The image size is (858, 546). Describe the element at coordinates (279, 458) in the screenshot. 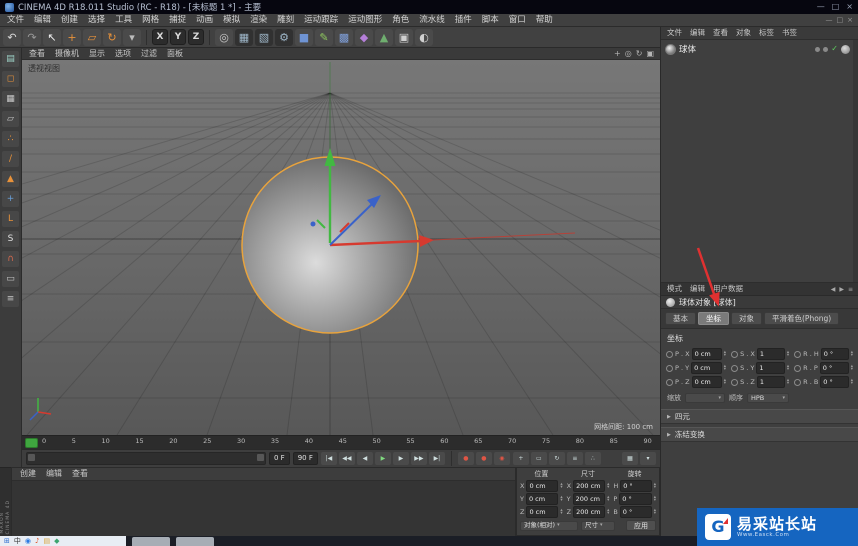

I see `range-start-field: 0 F` at that location.